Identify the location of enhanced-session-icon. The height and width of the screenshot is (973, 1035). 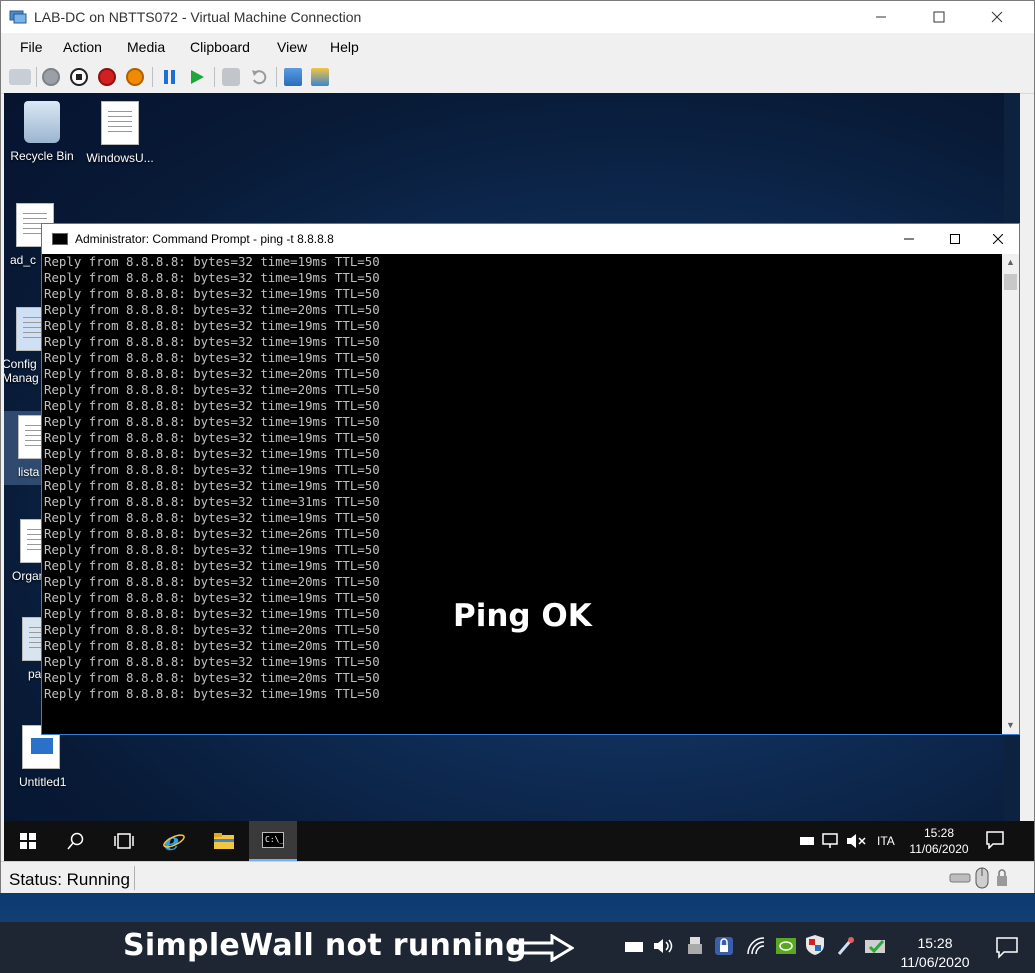
(293, 77).